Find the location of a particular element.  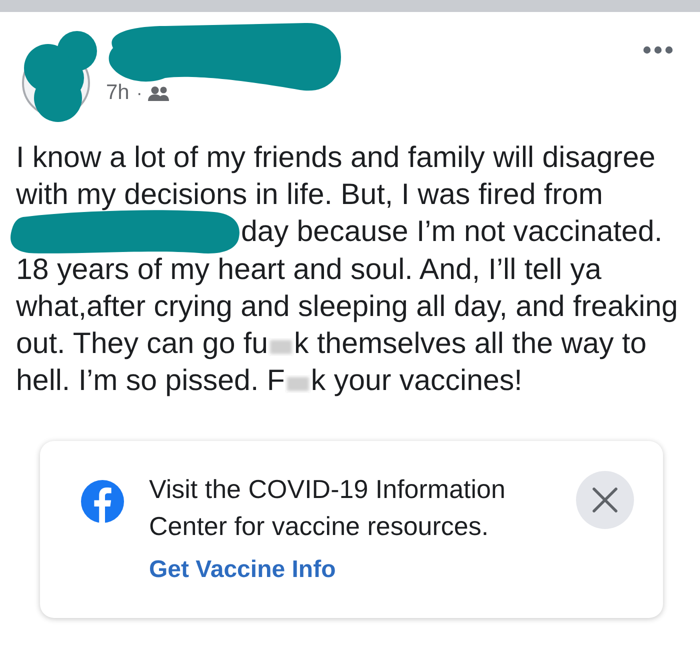

post-text: 18 years of my heart and soul. And, I’ll tell ya is located at coordinates (309, 270).